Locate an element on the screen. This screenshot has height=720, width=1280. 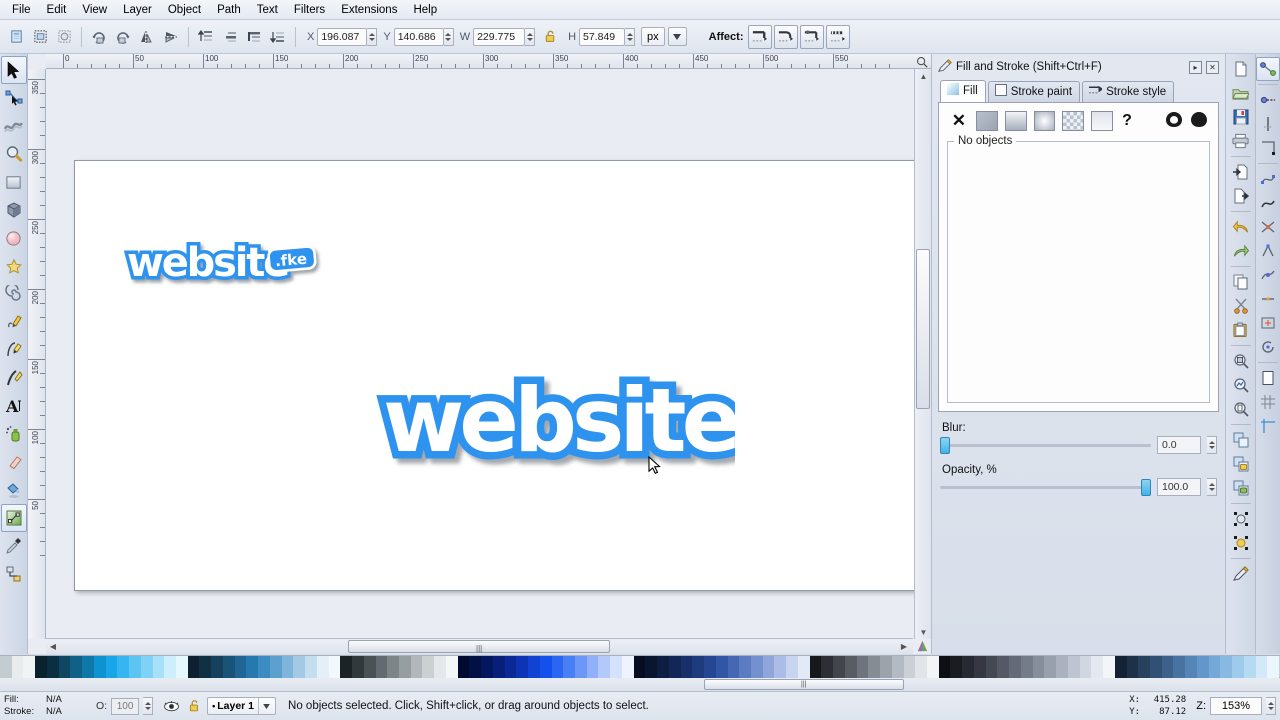
affect-rounded-corners-button is located at coordinates (785, 36).